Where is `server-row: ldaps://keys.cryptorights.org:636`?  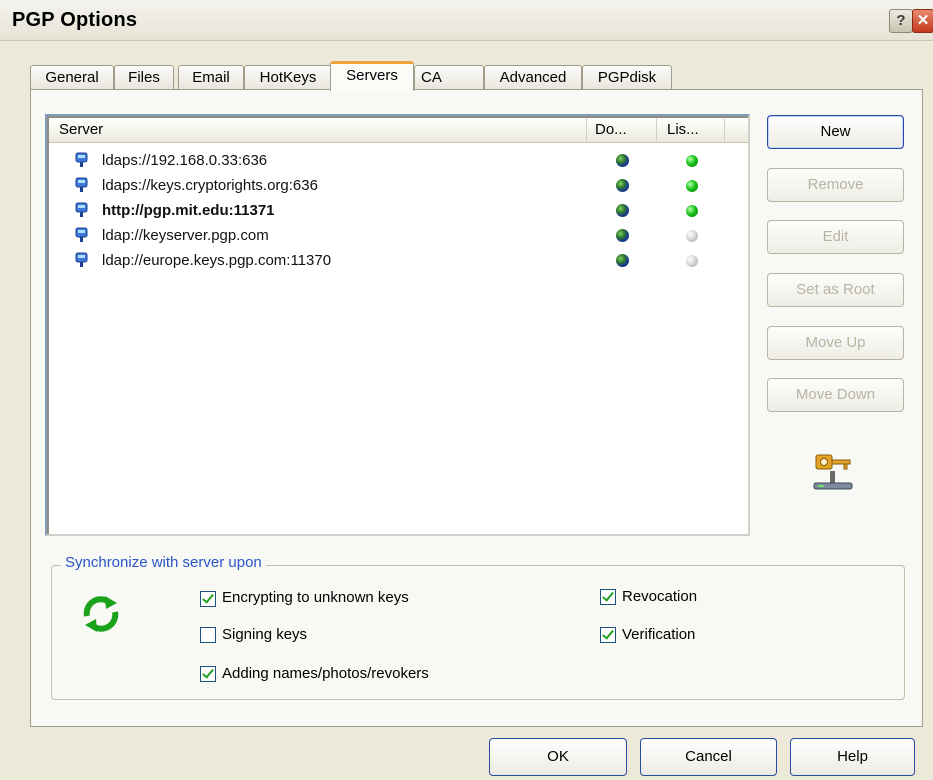
server-row: ldaps://keys.cryptorights.org:636 is located at coordinates (400, 185).